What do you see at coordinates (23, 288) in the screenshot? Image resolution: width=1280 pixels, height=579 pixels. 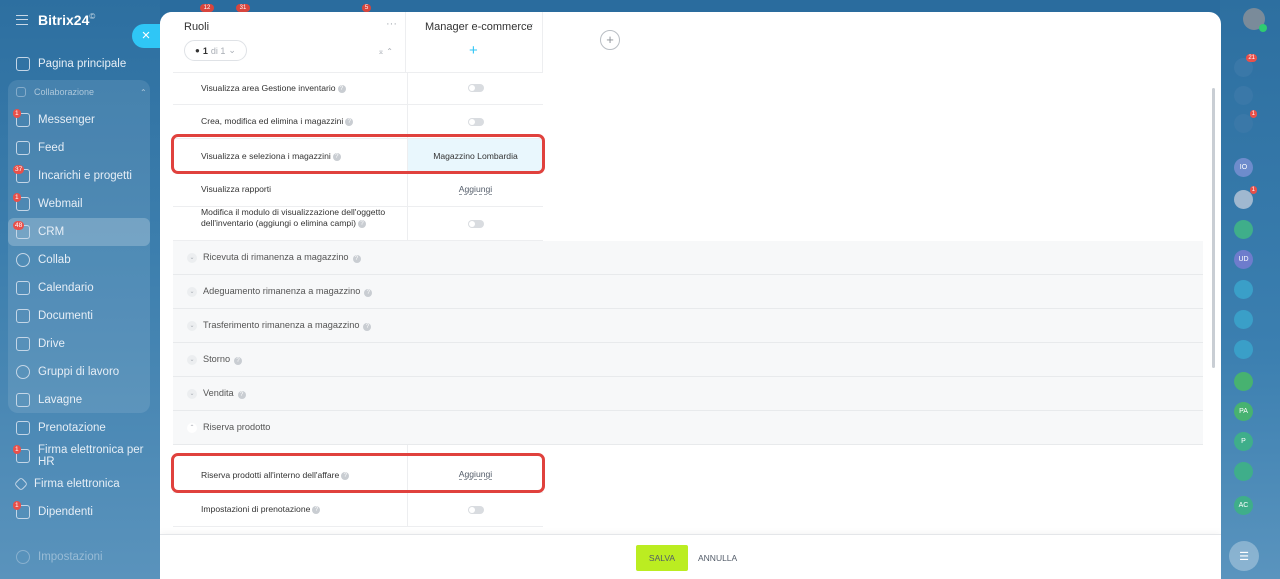 I see `calendar-icon` at bounding box center [23, 288].